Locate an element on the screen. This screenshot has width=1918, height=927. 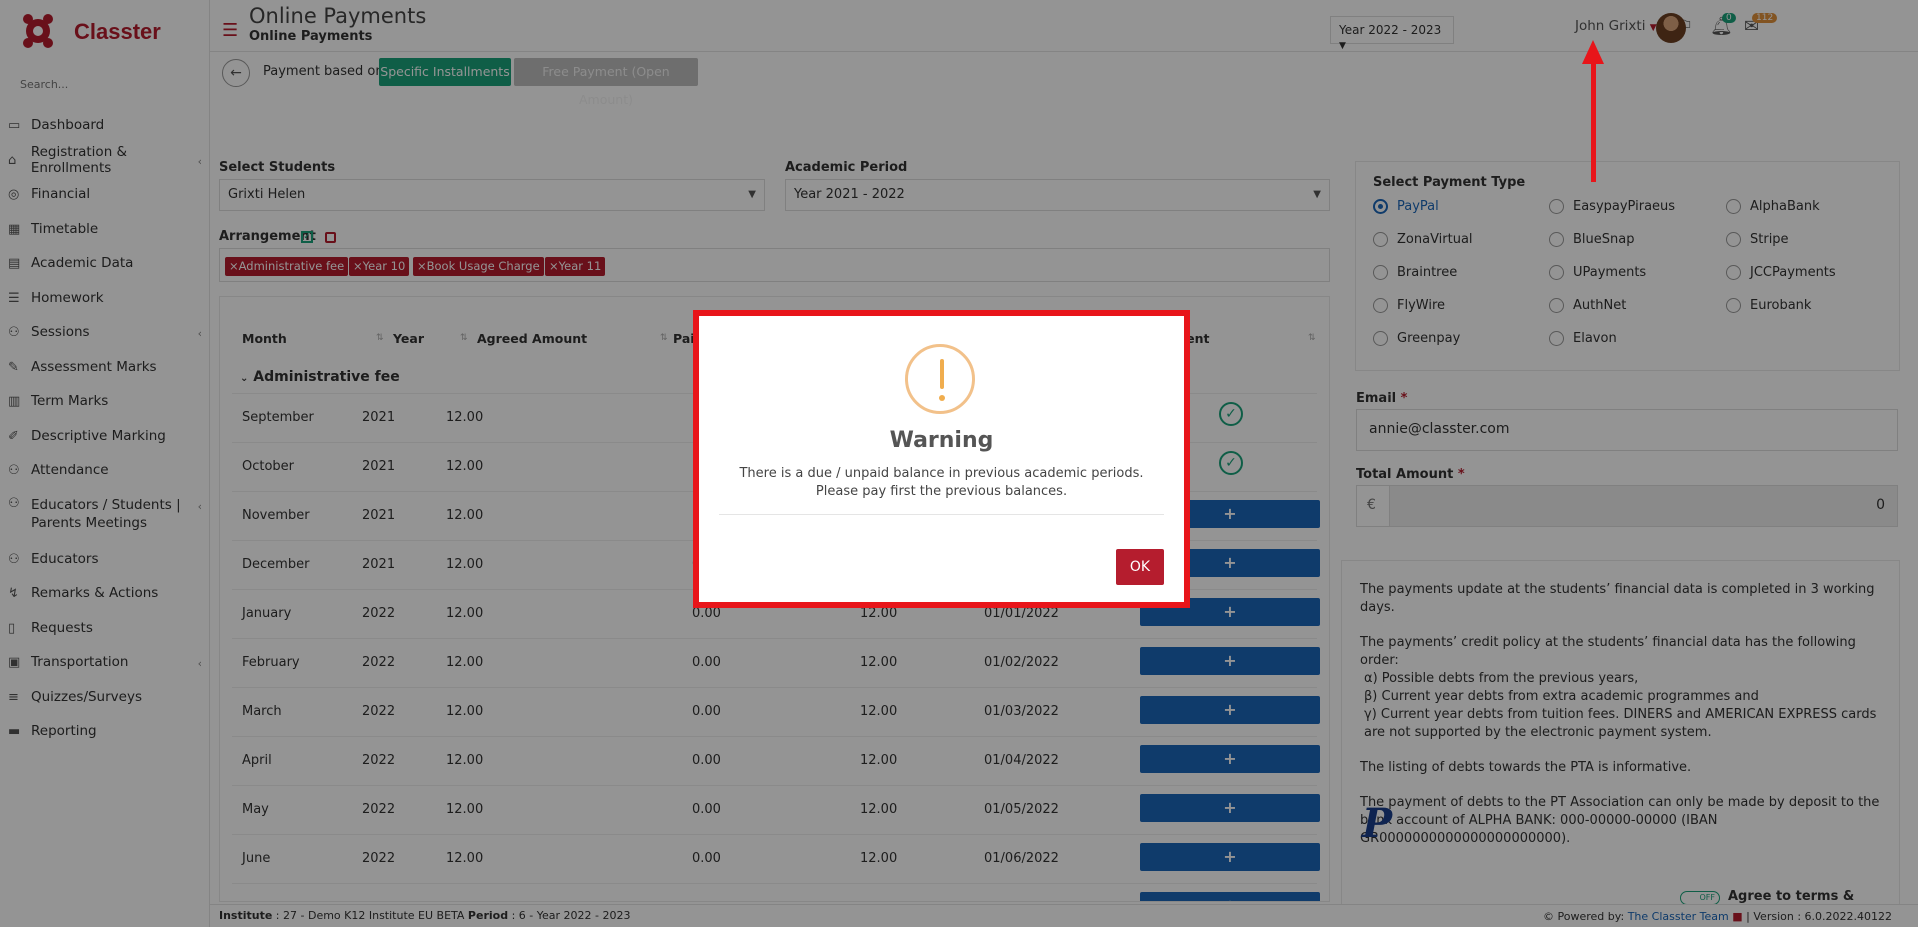
warning-icon is located at coordinates (940, 379).